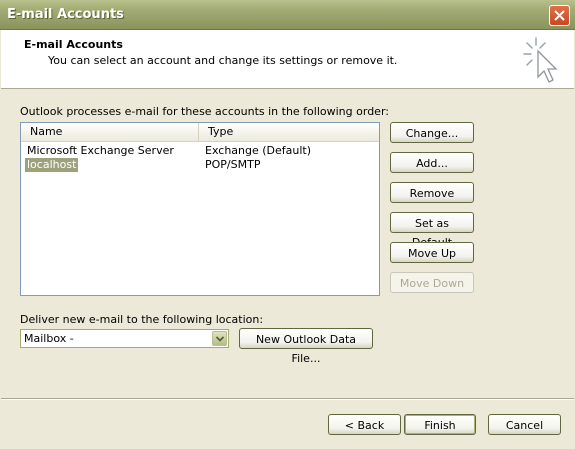  What do you see at coordinates (364, 424) in the screenshot?
I see `back-button: < Back` at bounding box center [364, 424].